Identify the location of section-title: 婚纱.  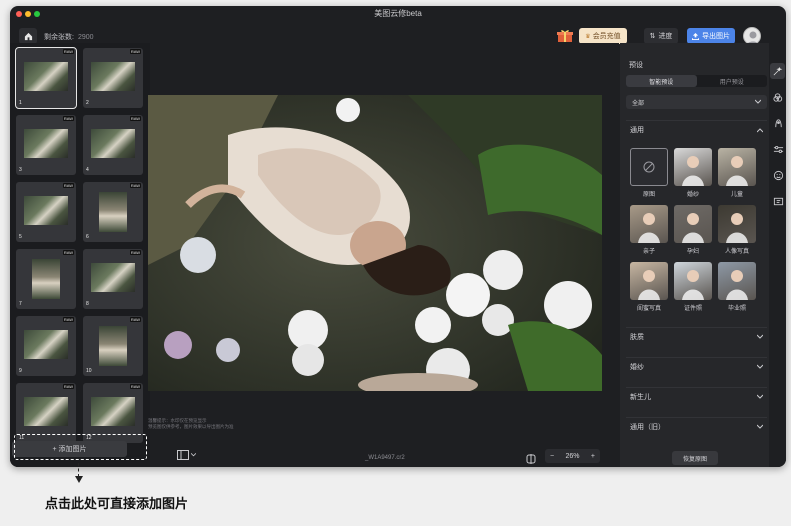
(637, 367).